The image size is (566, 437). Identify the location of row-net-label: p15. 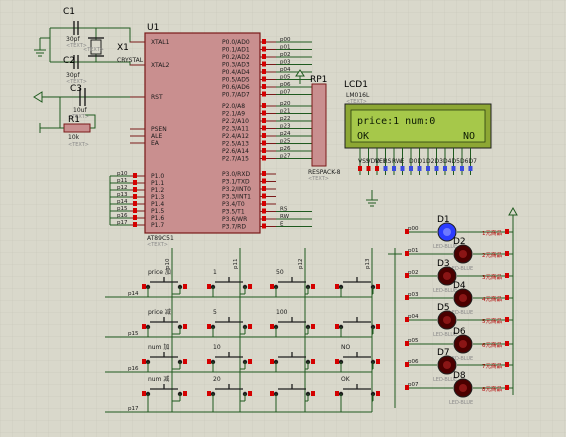
(133, 334).